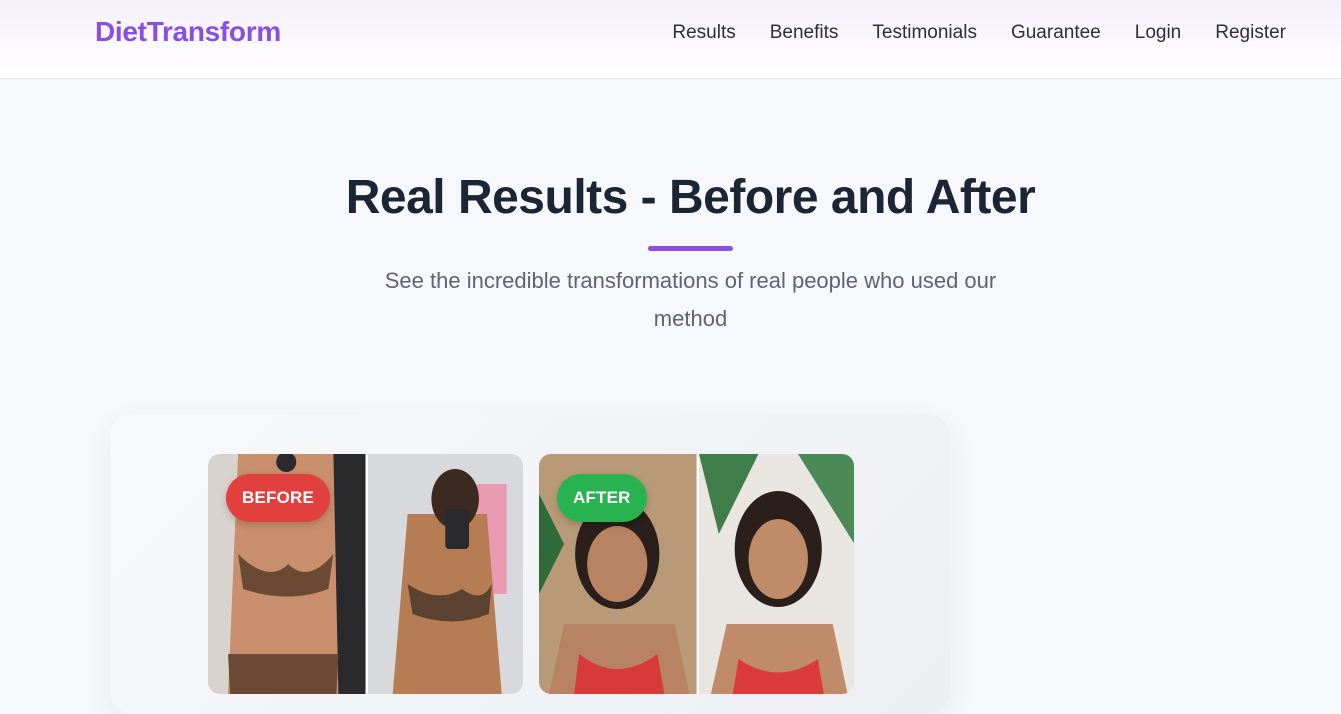 Image resolution: width=1341 pixels, height=714 pixels. I want to click on nav-results: Results, so click(703, 33).